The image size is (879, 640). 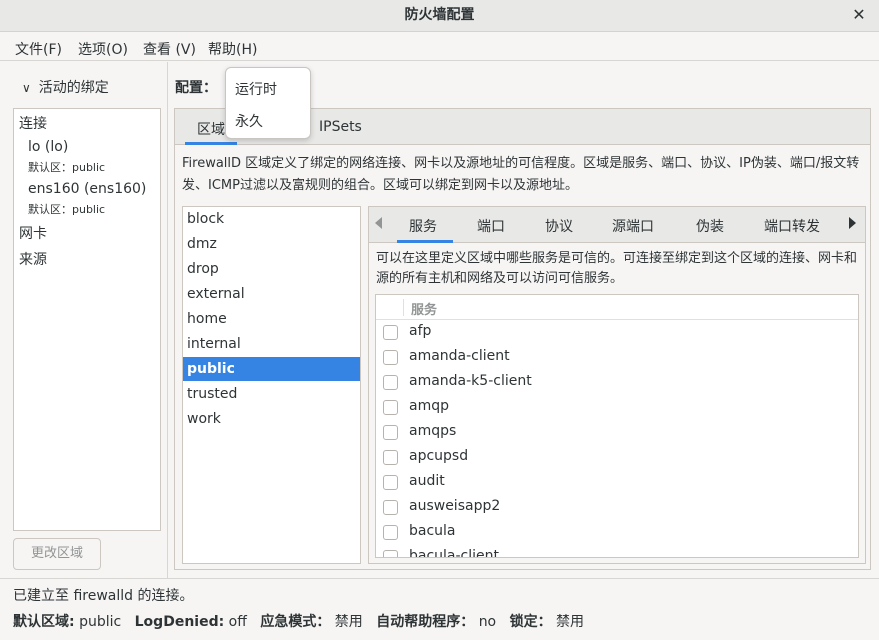 I want to click on default-zone-value: public, so click(x=100, y=622).